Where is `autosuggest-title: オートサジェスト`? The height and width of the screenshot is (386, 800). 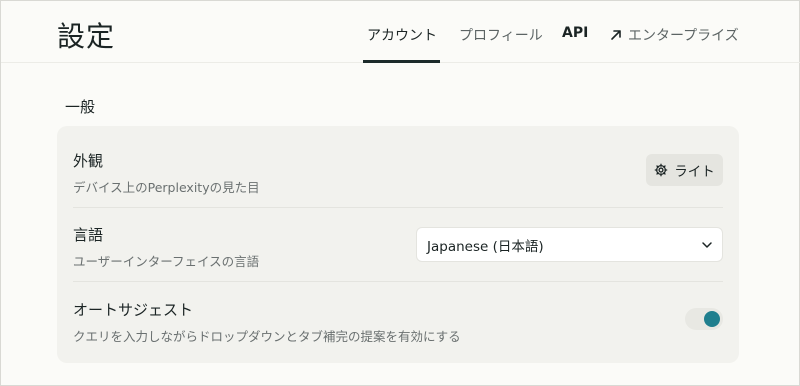 autosuggest-title: オートサジェスト is located at coordinates (133, 310).